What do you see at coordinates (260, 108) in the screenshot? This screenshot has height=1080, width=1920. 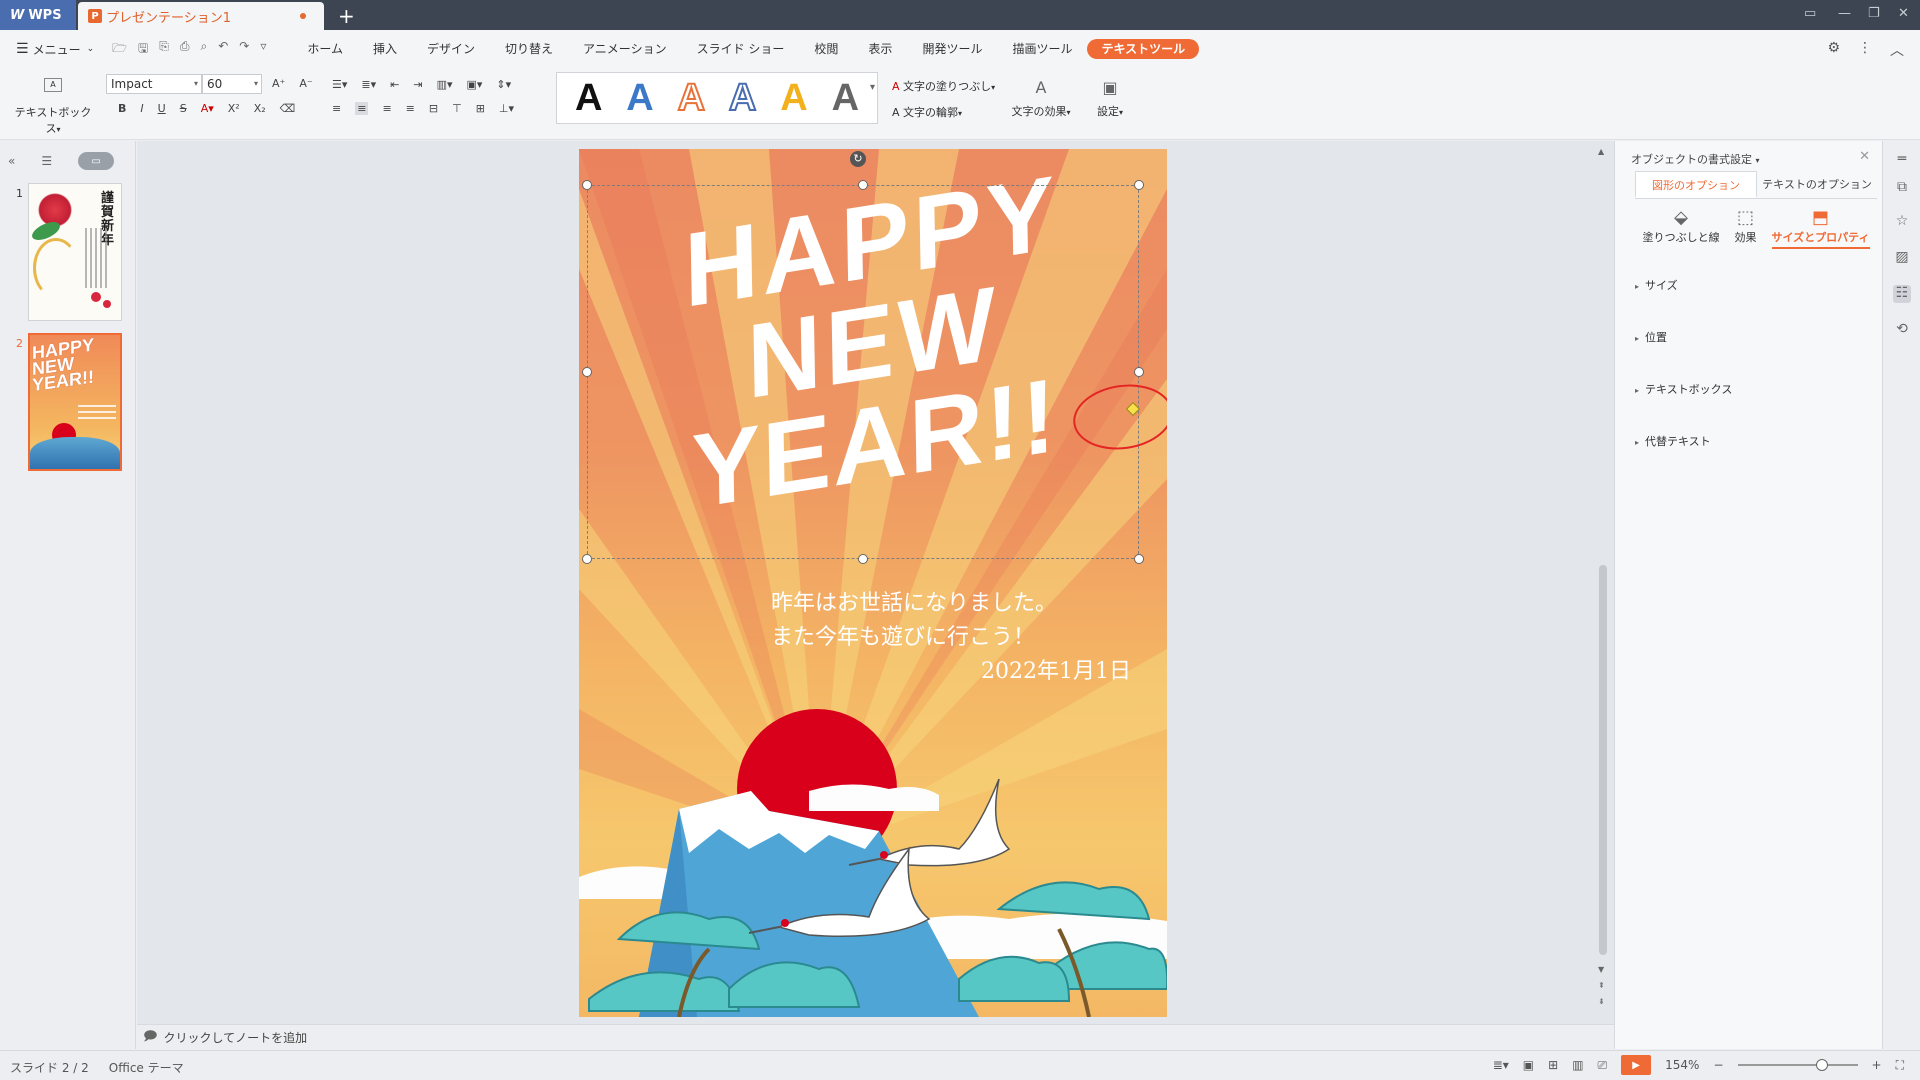 I see `subscript-icon: X₂` at bounding box center [260, 108].